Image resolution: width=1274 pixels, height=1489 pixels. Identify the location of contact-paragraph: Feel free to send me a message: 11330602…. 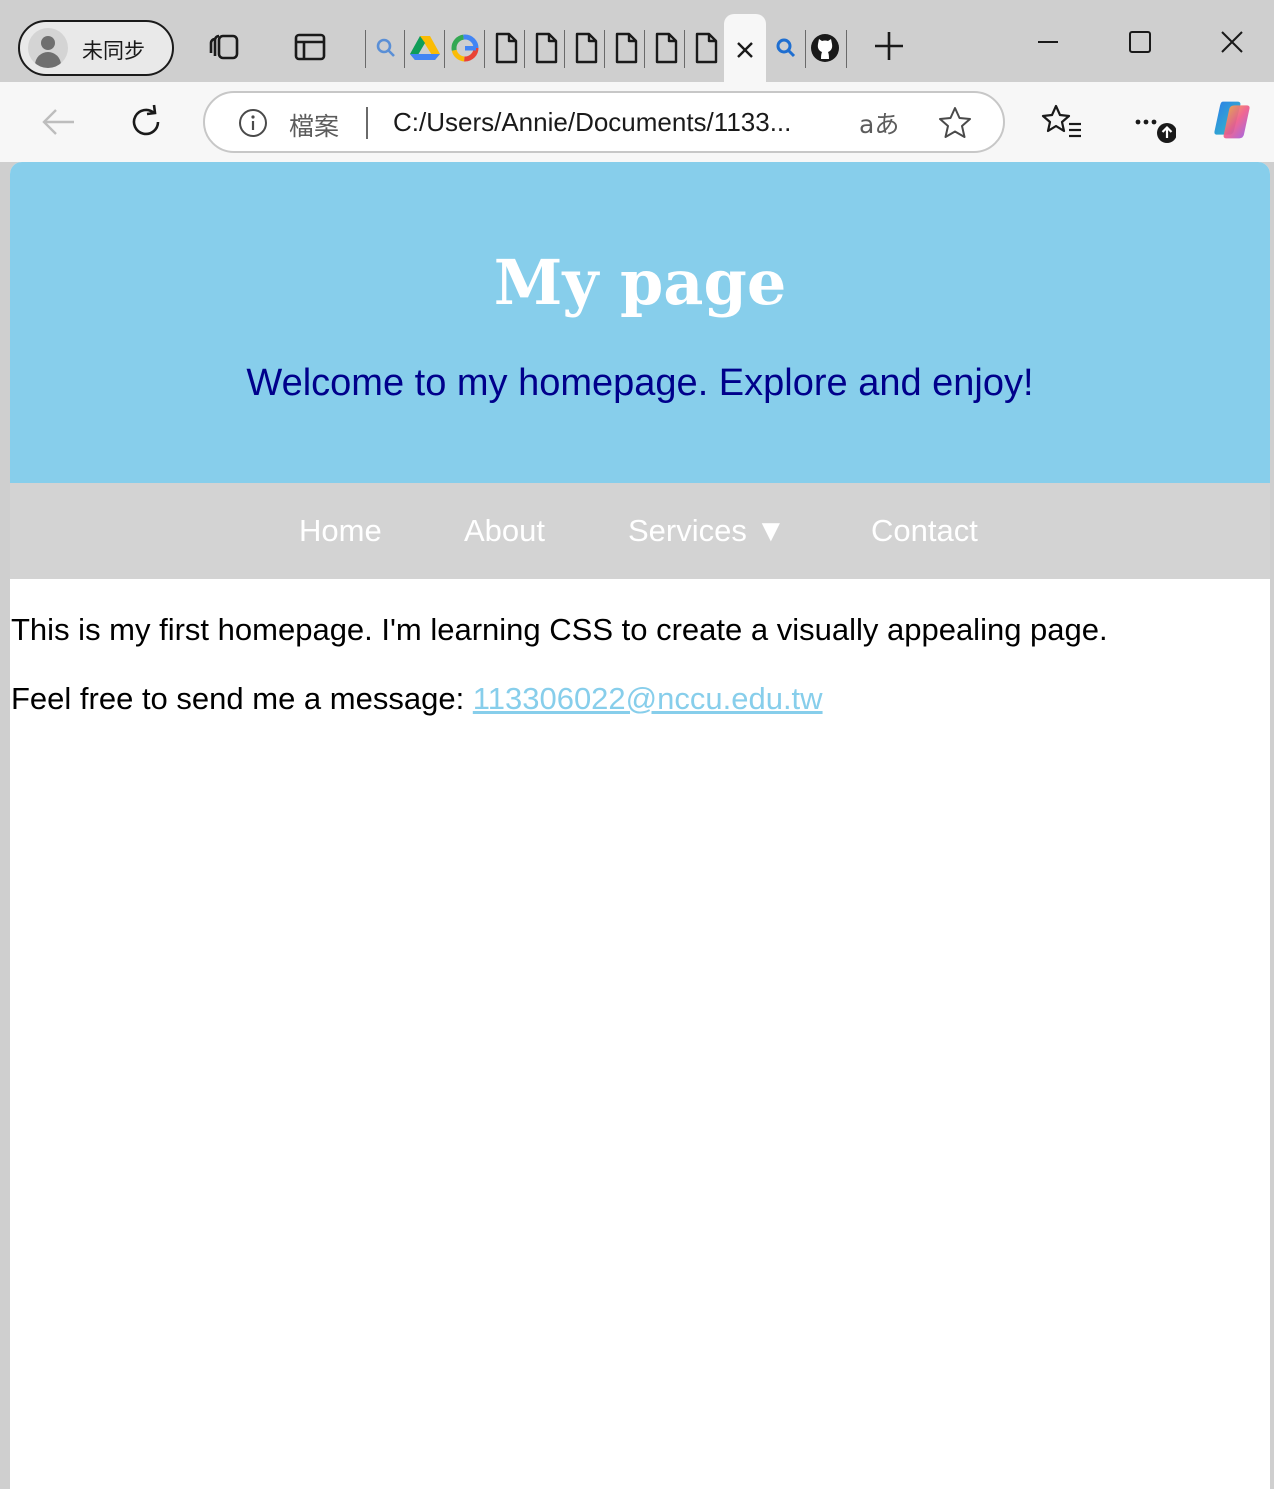
(417, 699).